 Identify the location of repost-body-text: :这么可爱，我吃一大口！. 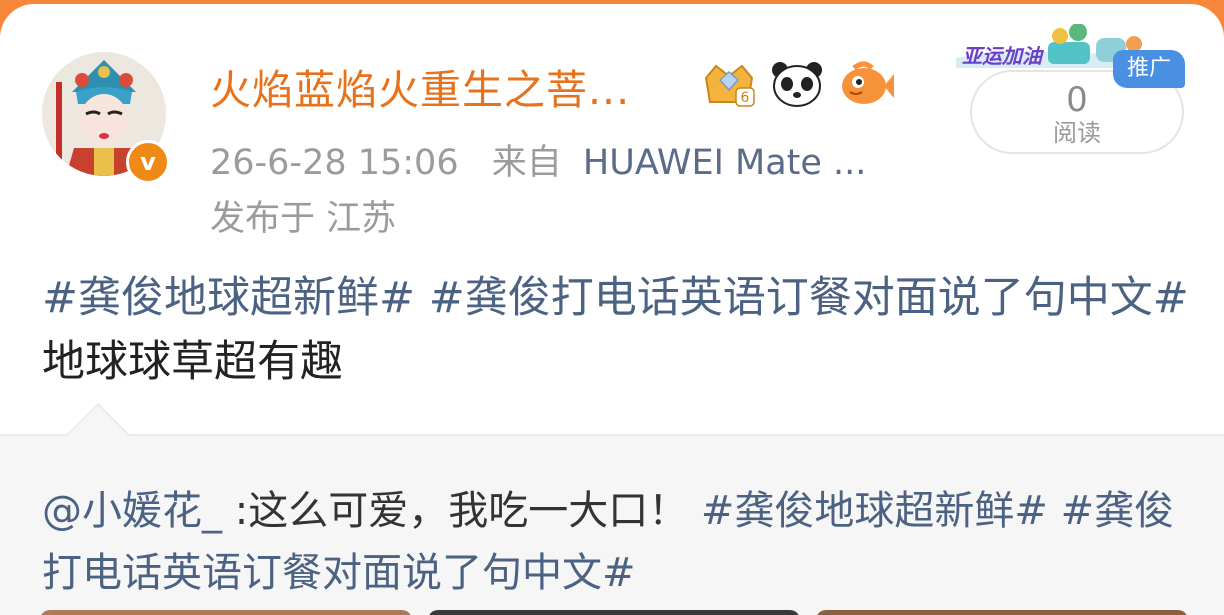
(461, 511).